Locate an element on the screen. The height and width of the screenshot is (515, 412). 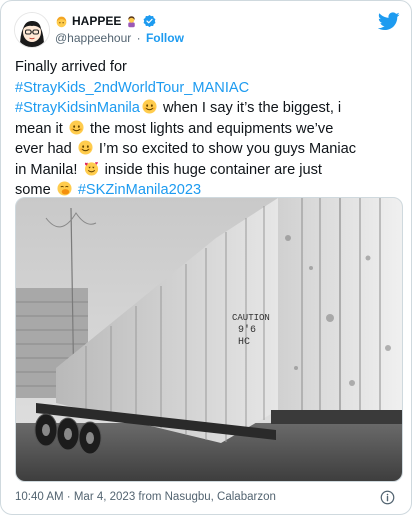
hashtag-link: #StrayKids_2ndWorldTour_MANIAC is located at coordinates (132, 88).